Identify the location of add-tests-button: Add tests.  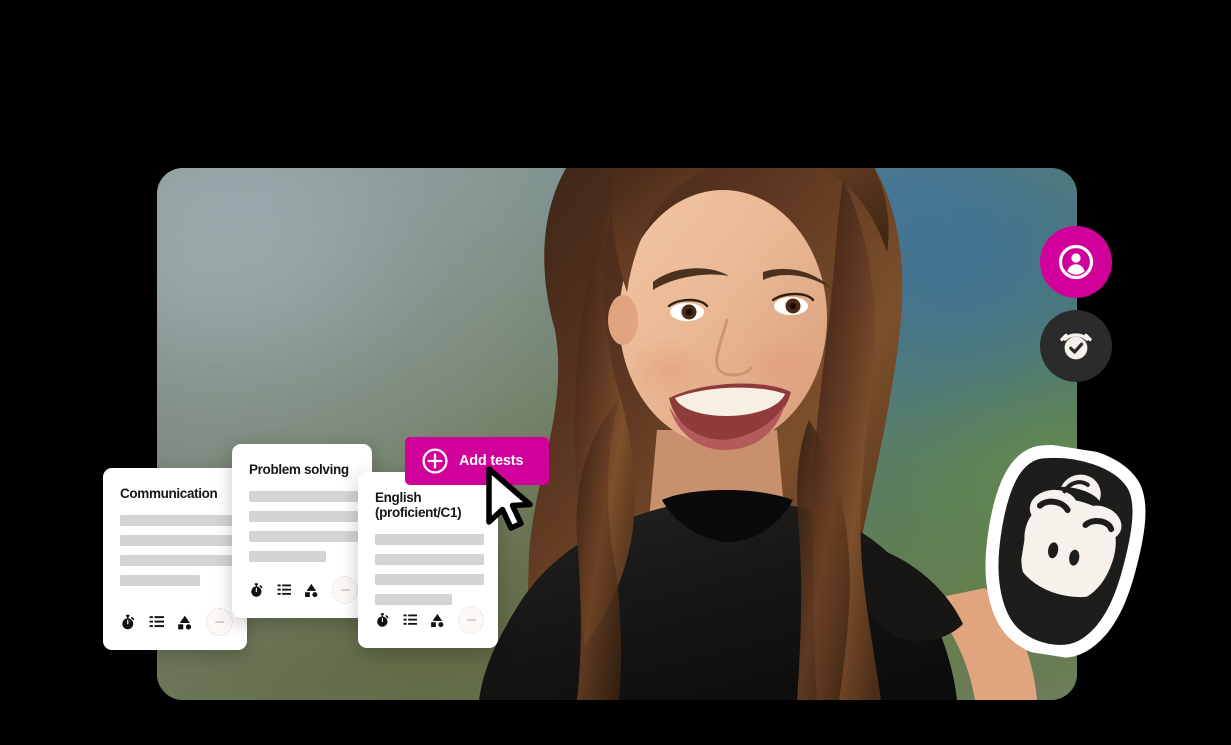
(477, 461).